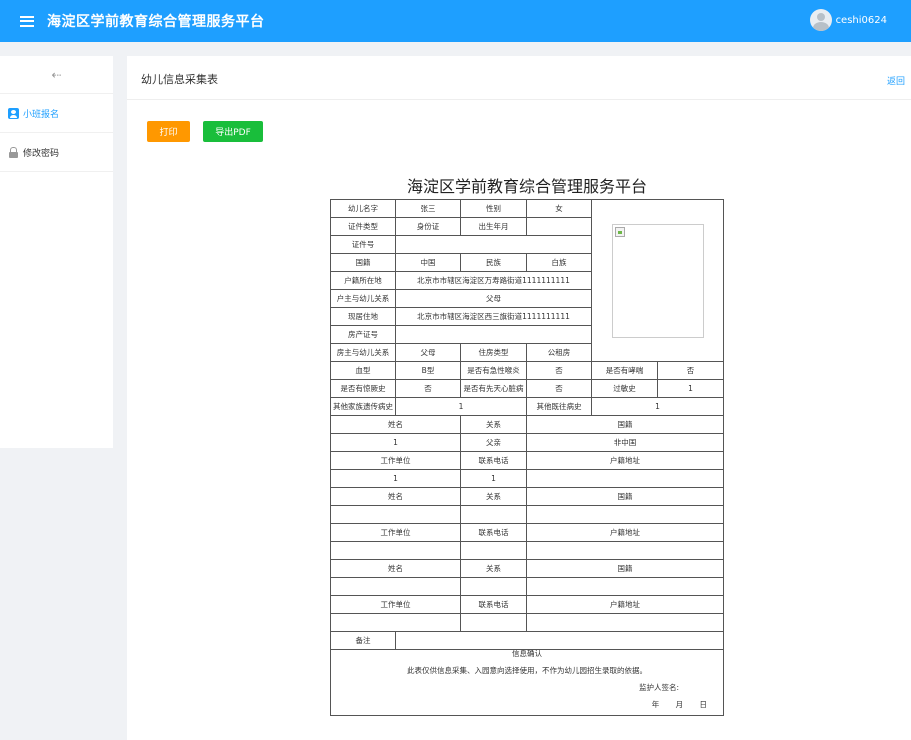  Describe the element at coordinates (428, 208) in the screenshot. I see `child-name-value: 张三` at that location.